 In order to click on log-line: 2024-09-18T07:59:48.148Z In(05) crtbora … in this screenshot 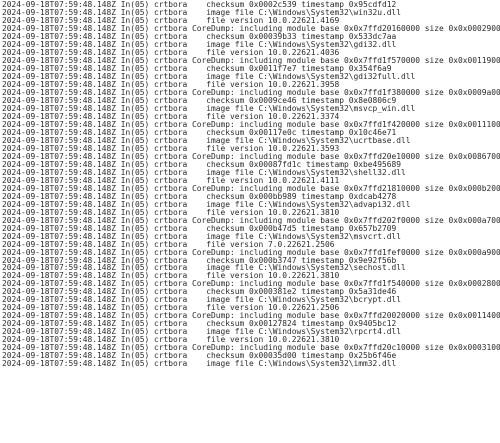, I will do `click(199, 364)`.